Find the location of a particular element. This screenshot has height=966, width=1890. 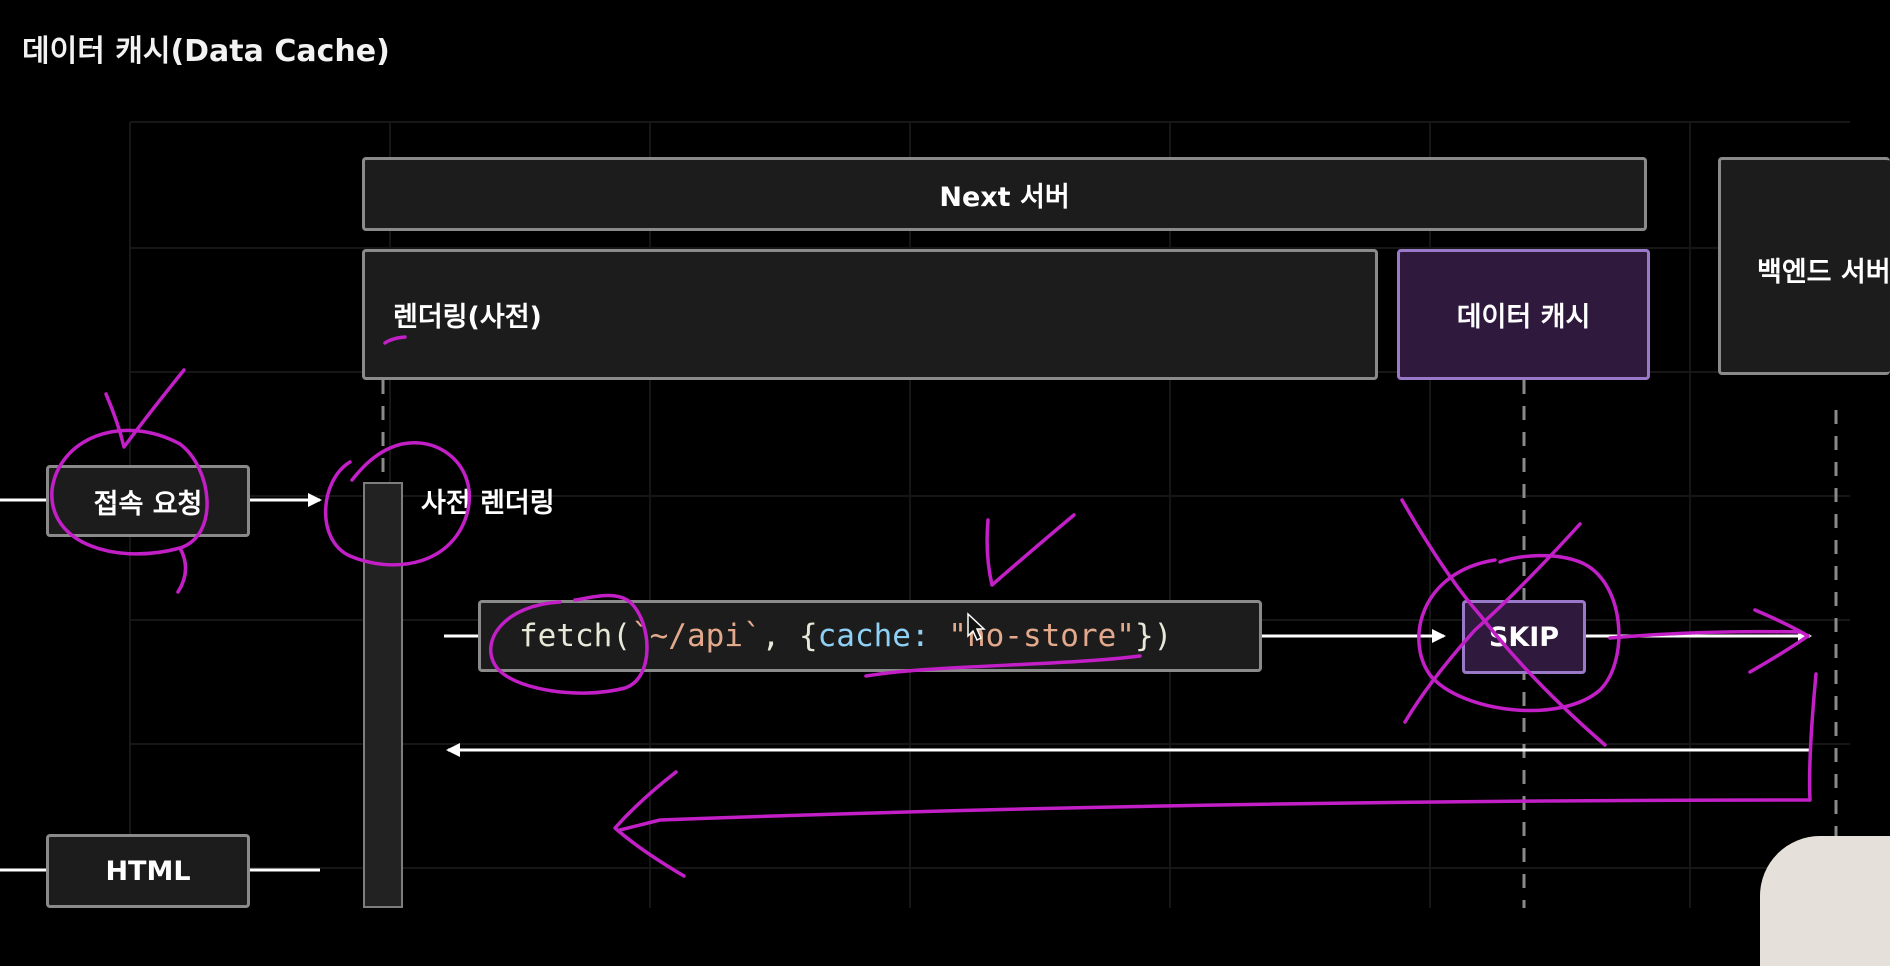

fetch-circle is located at coordinates (569, 644).